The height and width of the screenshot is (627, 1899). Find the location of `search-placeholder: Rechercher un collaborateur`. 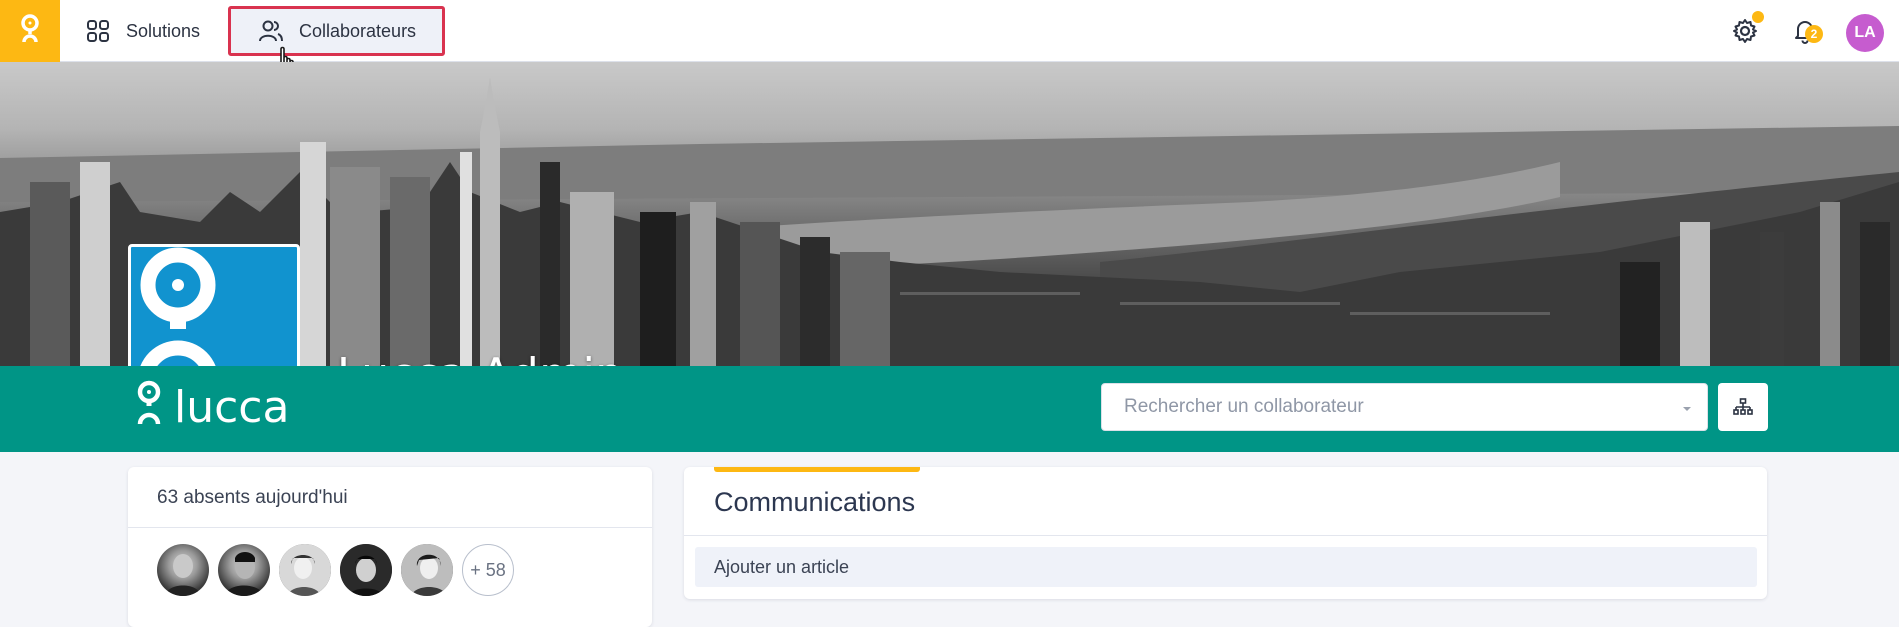

search-placeholder: Rechercher un collaborateur is located at coordinates (1244, 406).